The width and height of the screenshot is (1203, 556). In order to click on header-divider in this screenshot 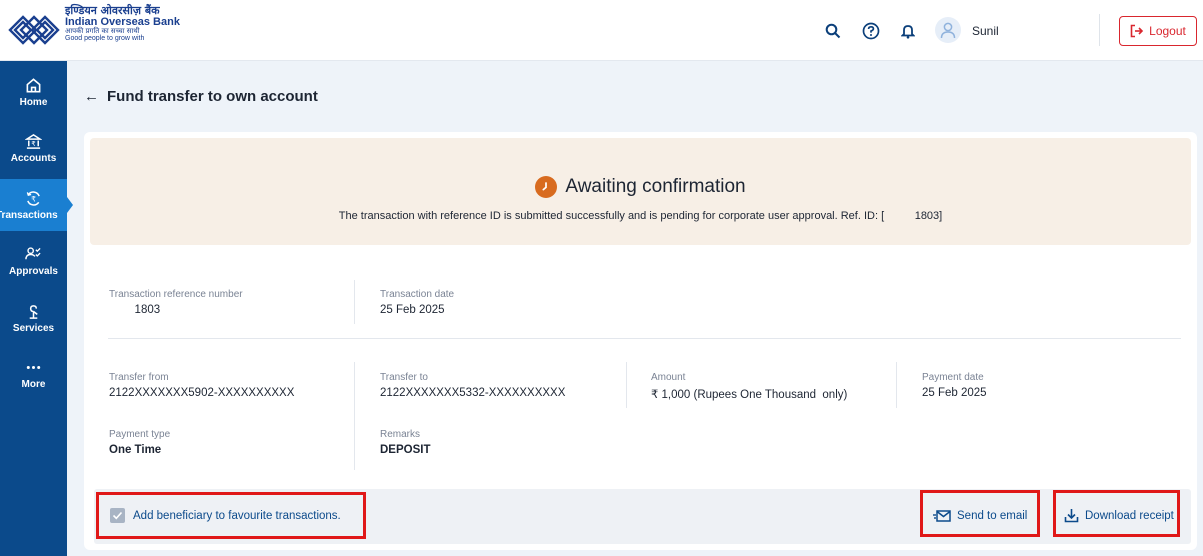, I will do `click(1099, 30)`.